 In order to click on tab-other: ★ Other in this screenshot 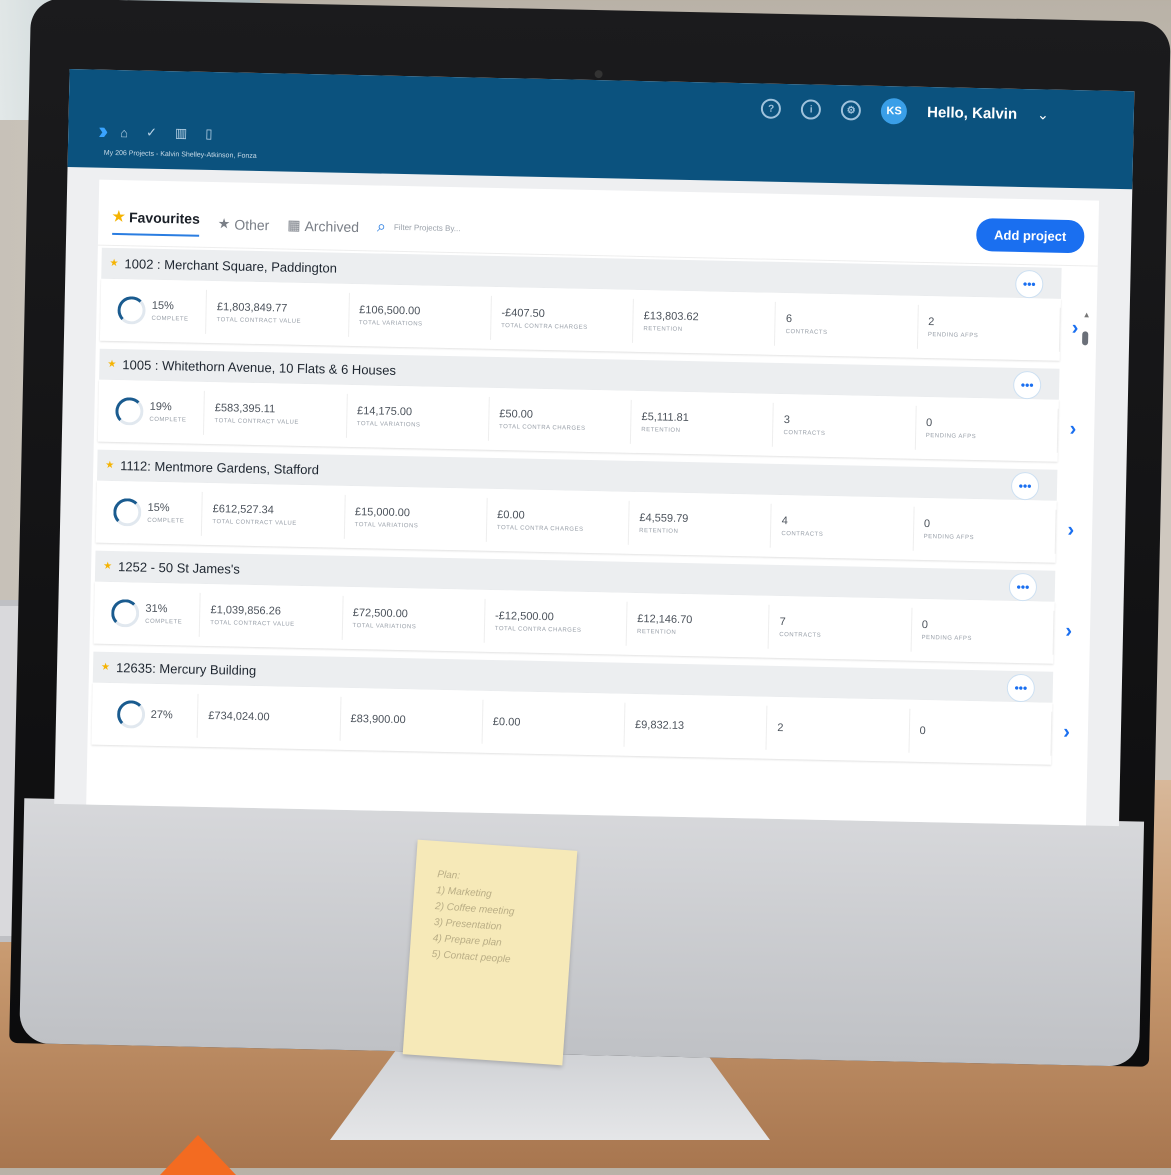, I will do `click(244, 224)`.